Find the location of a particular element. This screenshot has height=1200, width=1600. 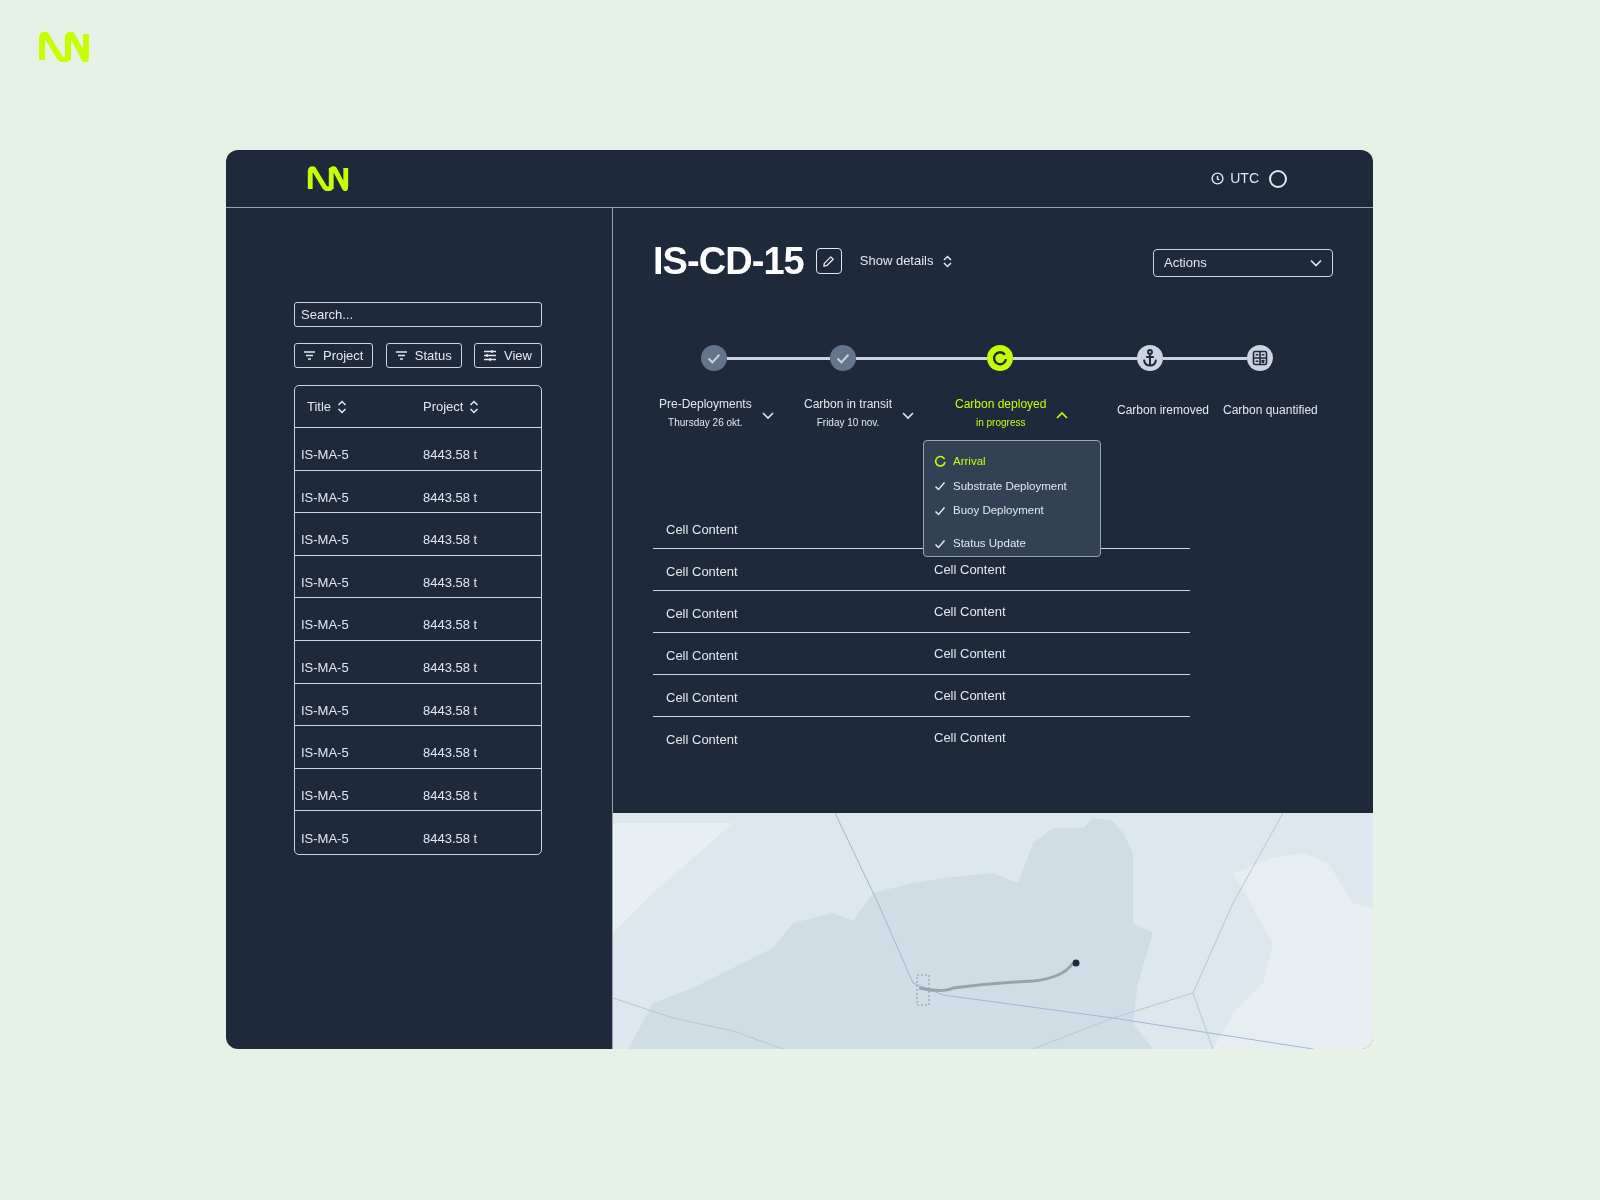

step-label: Pre-Deployments is located at coordinates (705, 404).